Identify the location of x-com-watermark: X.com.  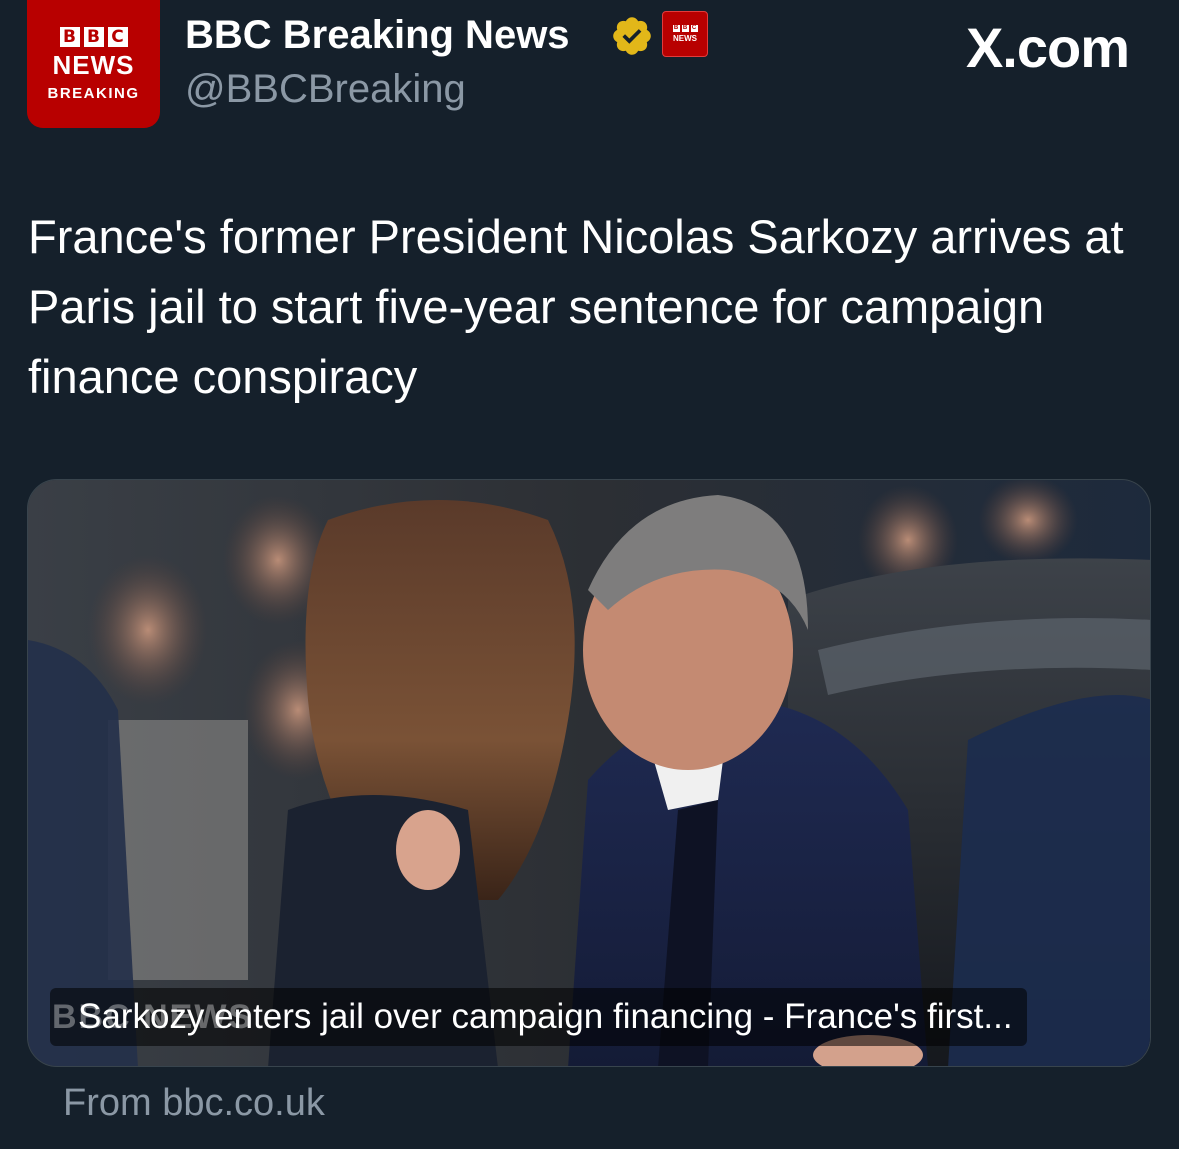
(1047, 47).